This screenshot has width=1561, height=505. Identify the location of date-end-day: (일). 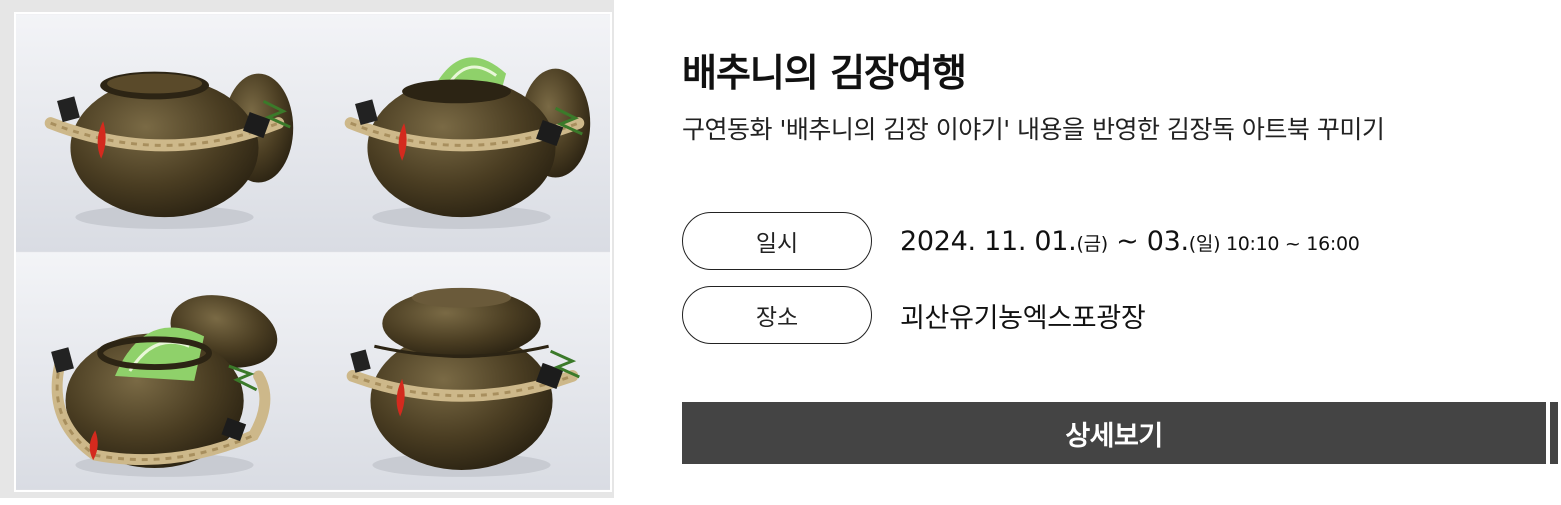
(1204, 243).